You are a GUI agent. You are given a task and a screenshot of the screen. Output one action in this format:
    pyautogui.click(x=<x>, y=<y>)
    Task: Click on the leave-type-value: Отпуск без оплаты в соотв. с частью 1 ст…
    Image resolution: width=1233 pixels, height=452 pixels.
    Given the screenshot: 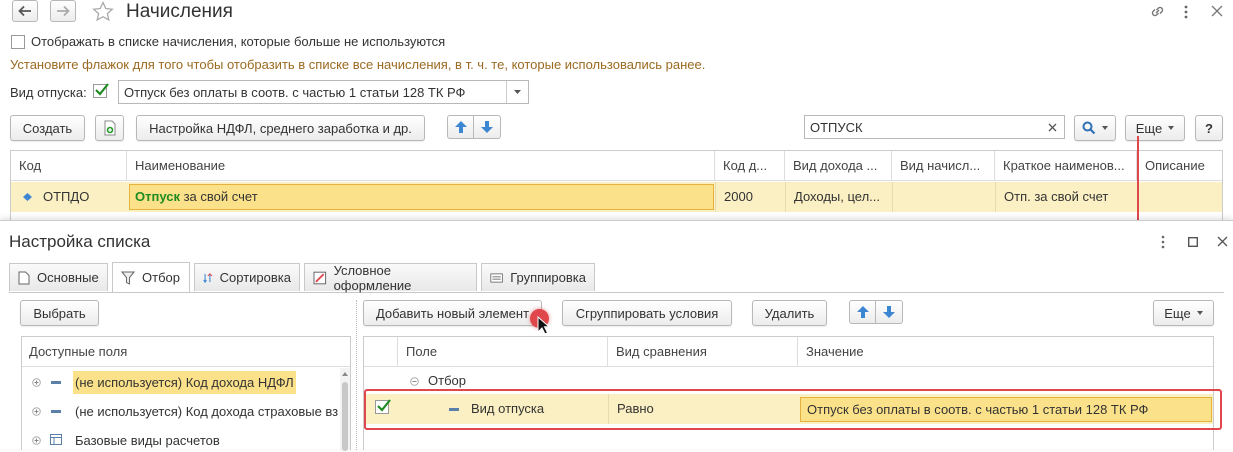 What is the action you would take?
    pyautogui.click(x=295, y=92)
    